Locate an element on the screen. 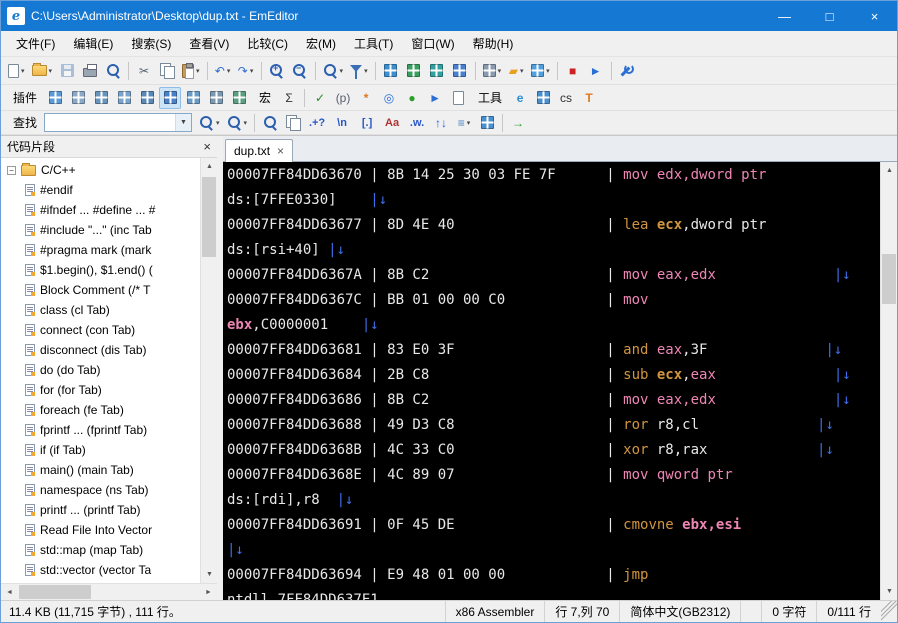  plugin-webpreview-button is located at coordinates (239, 98).